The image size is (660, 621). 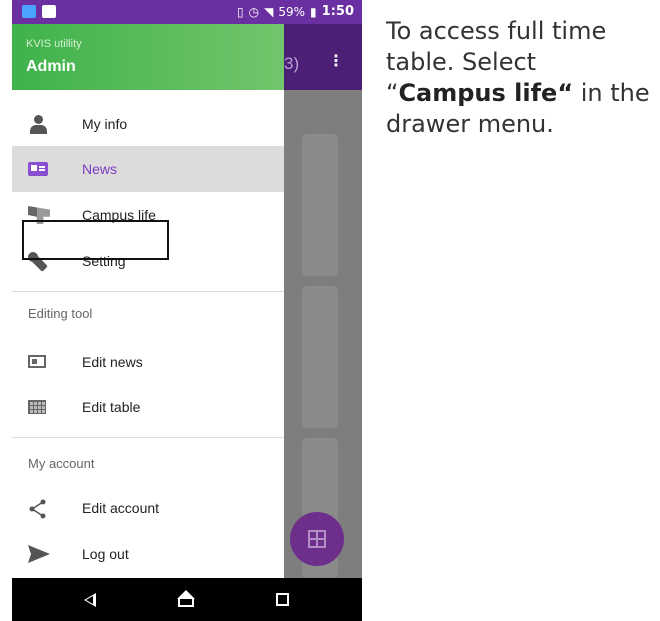 I want to click on send-icon, so click(x=39, y=554).